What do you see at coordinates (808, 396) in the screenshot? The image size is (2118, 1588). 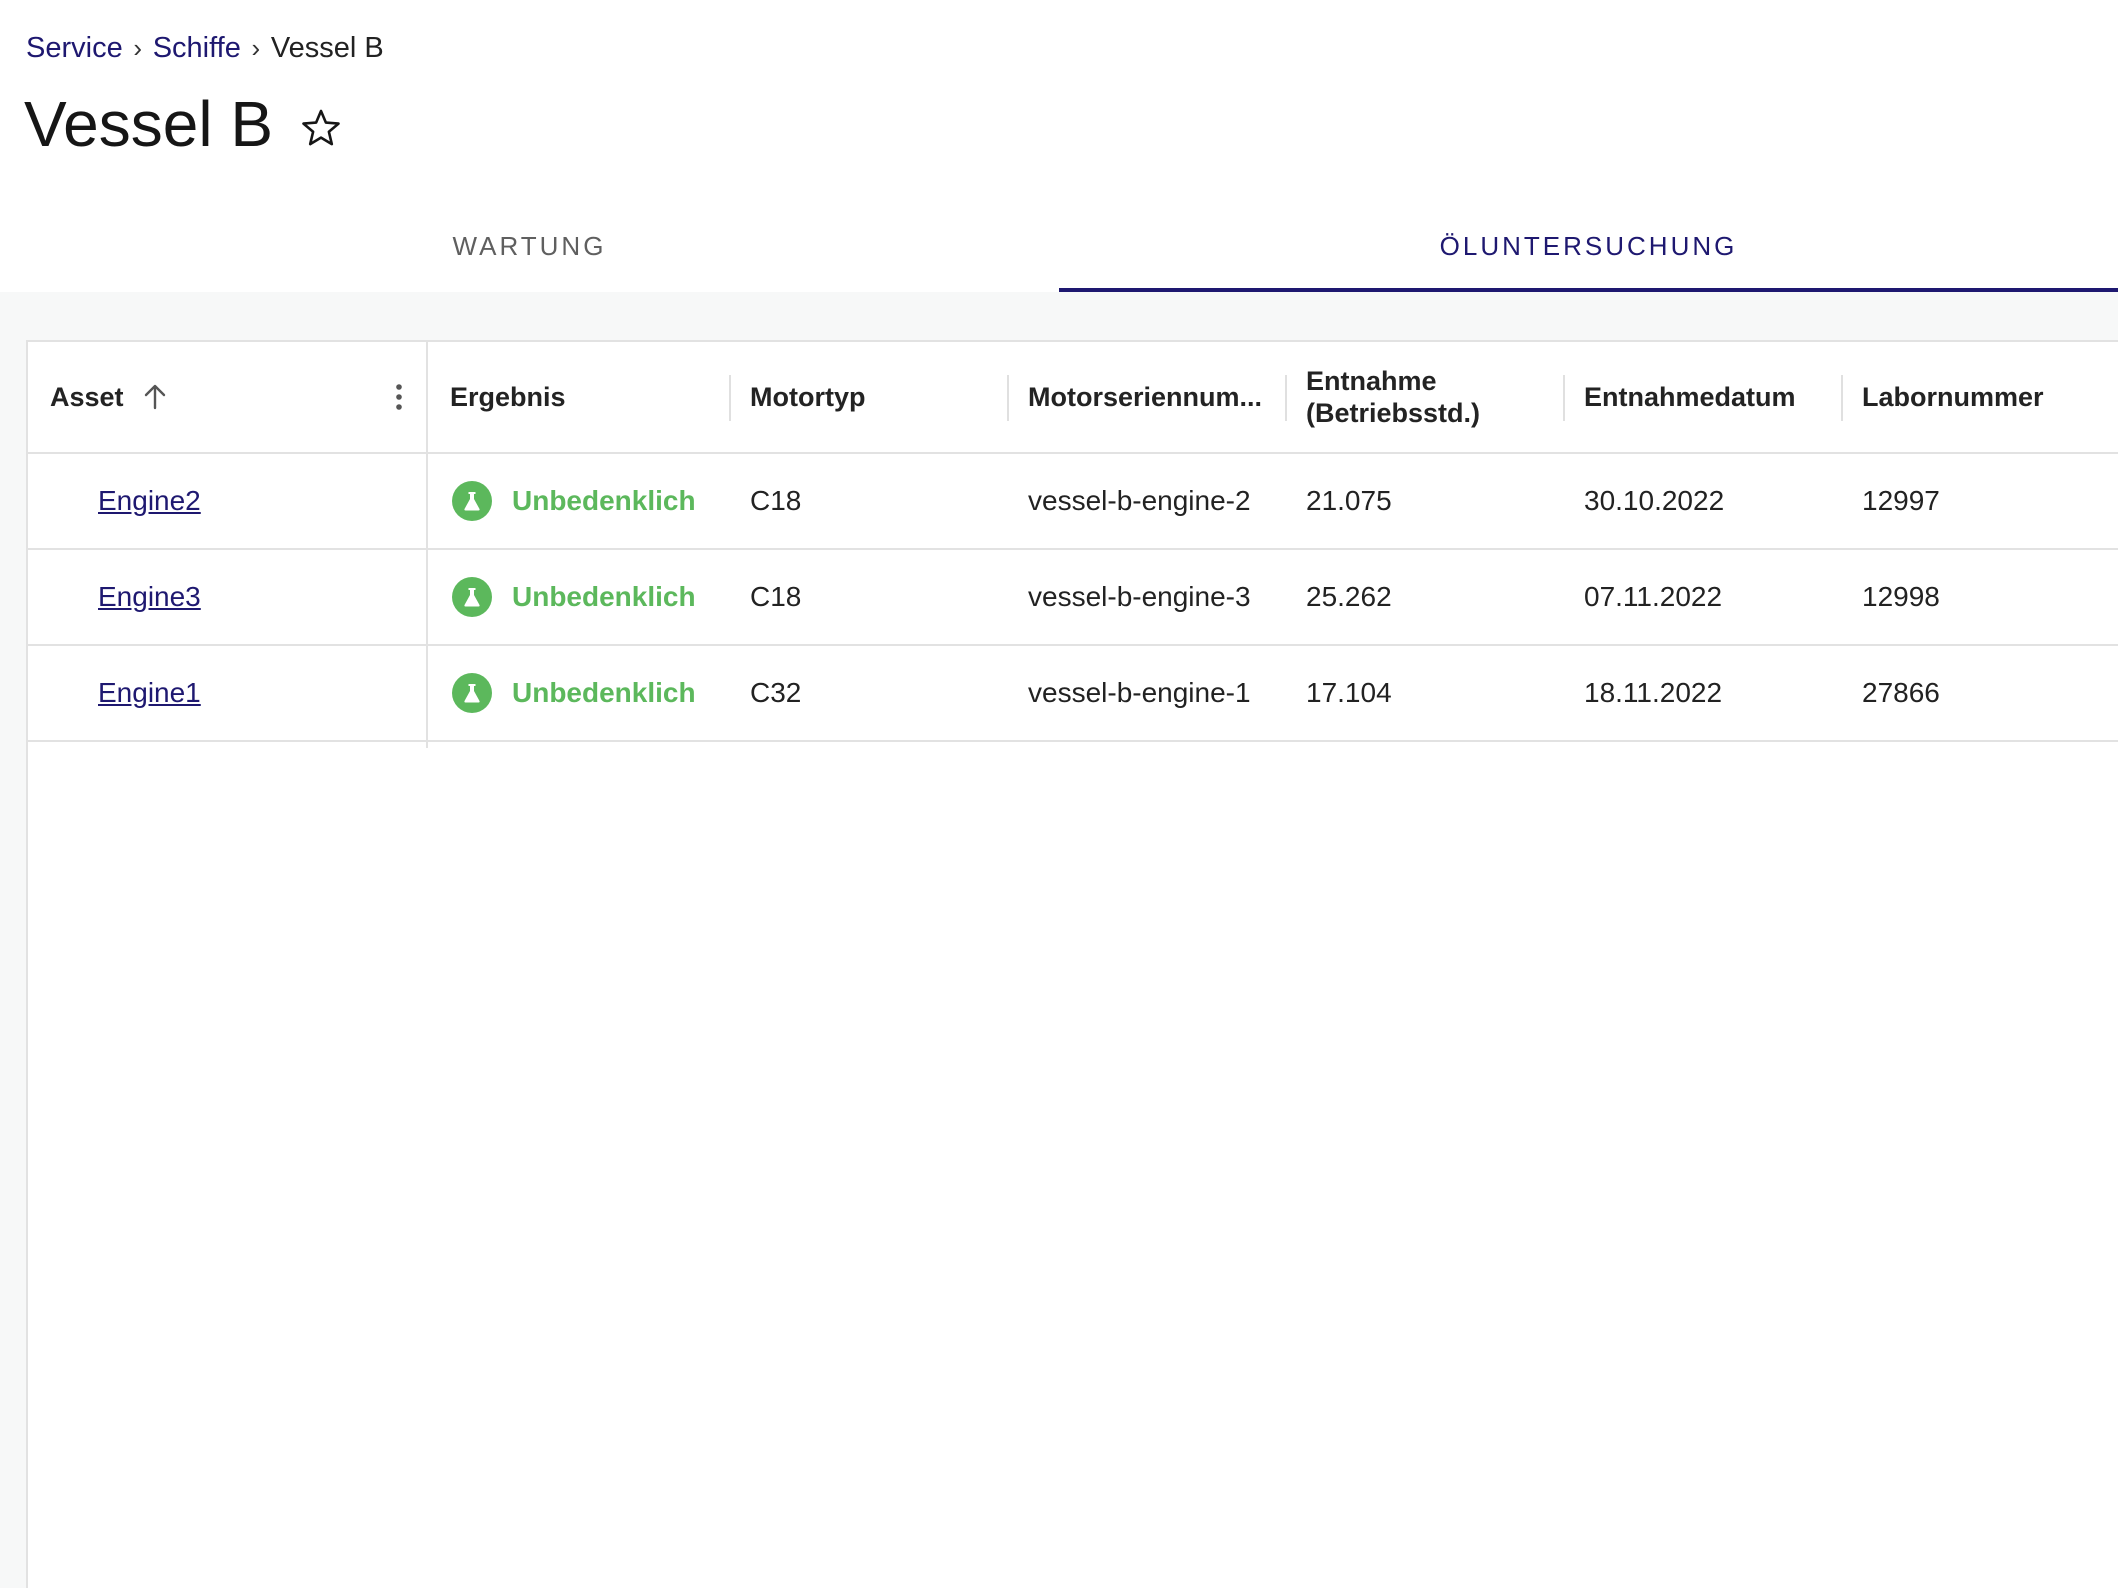 I see `column-header-label: Motortyp` at bounding box center [808, 396].